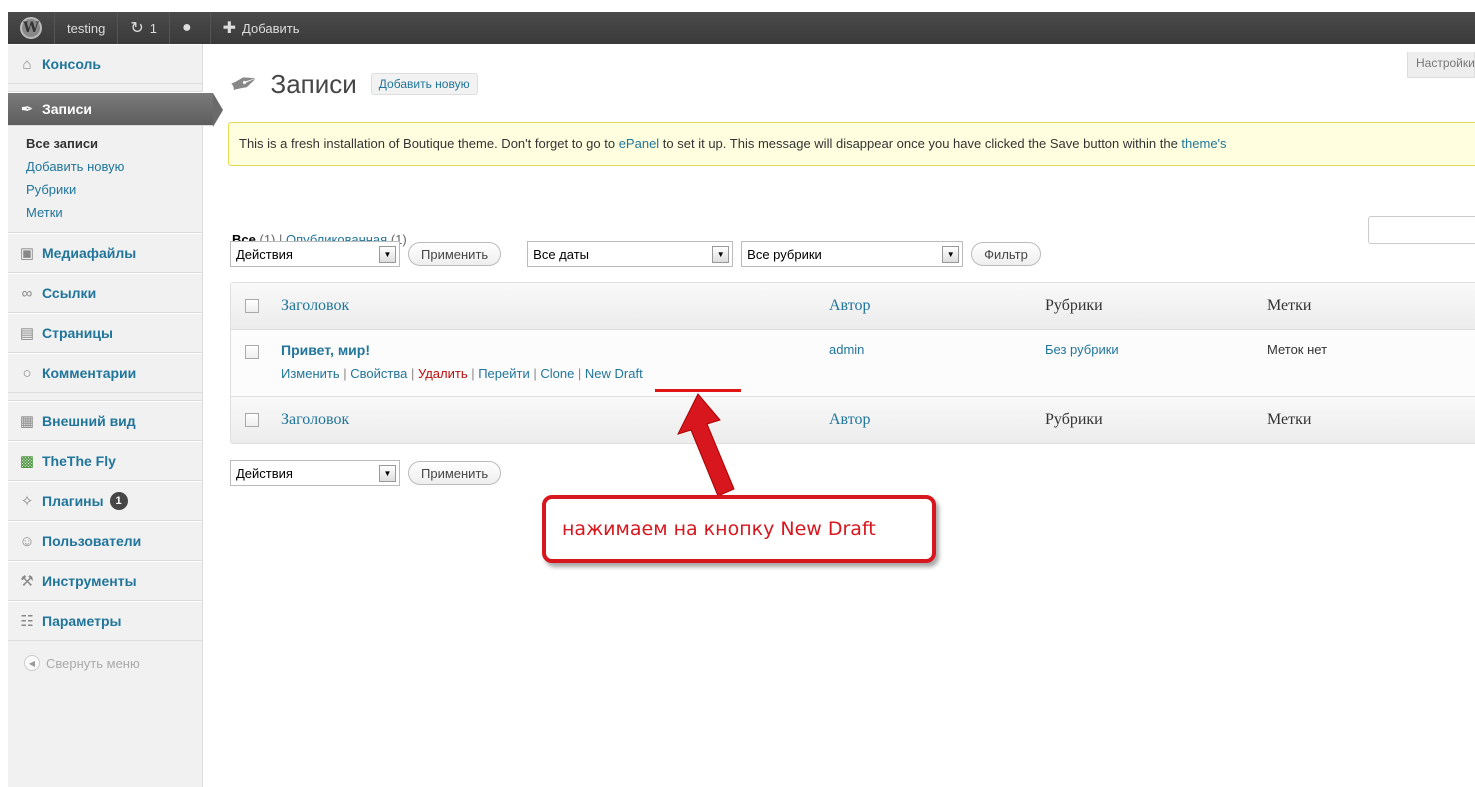 The width and height of the screenshot is (1475, 787). I want to click on admin-bar: W testing ↻ 1 ● ✚ Добавить, so click(741, 28).